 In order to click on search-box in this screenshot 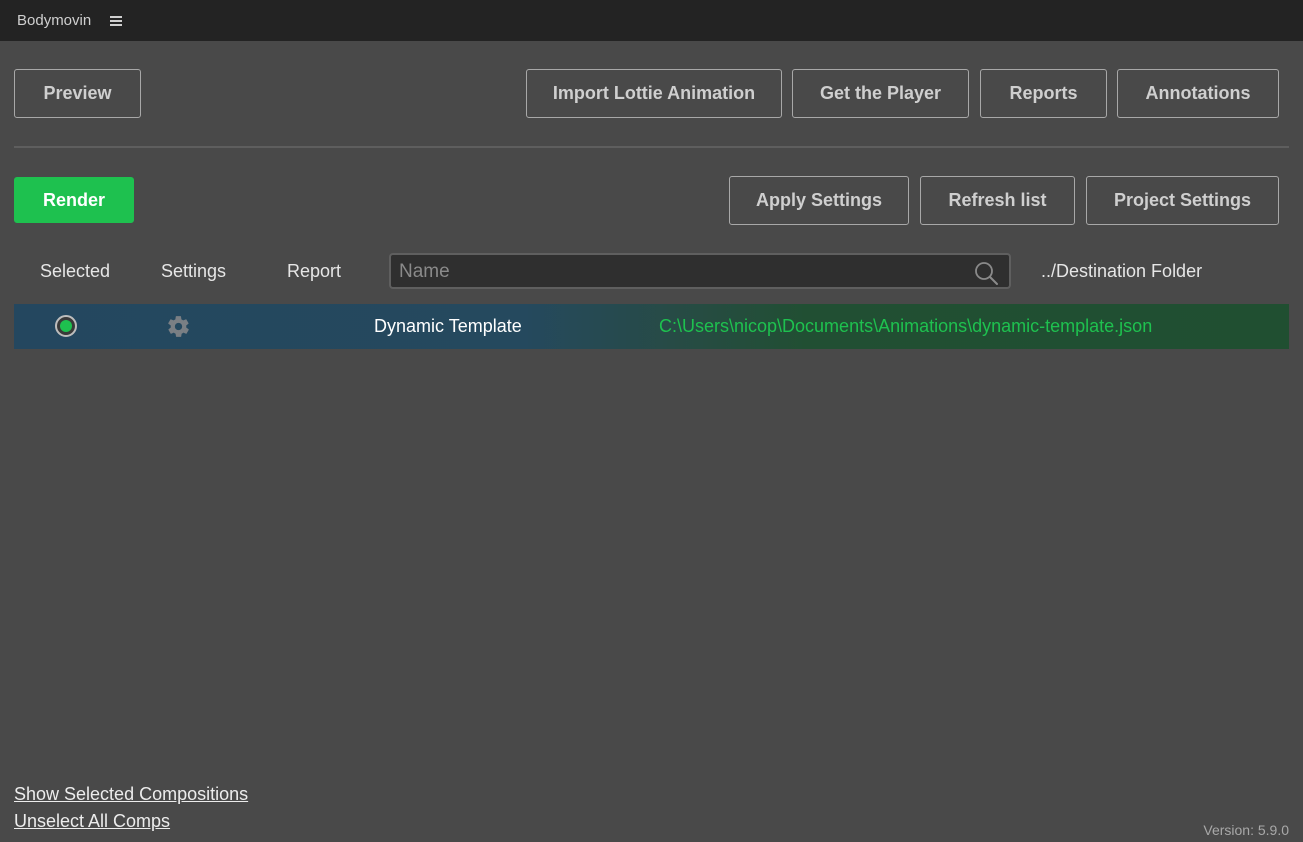, I will do `click(700, 271)`.